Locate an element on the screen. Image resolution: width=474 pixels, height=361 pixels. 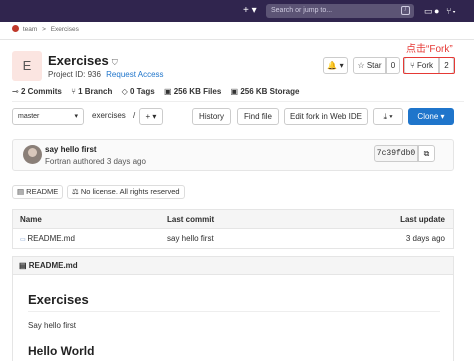
commit-message: say hello first is located at coordinates (71, 150).